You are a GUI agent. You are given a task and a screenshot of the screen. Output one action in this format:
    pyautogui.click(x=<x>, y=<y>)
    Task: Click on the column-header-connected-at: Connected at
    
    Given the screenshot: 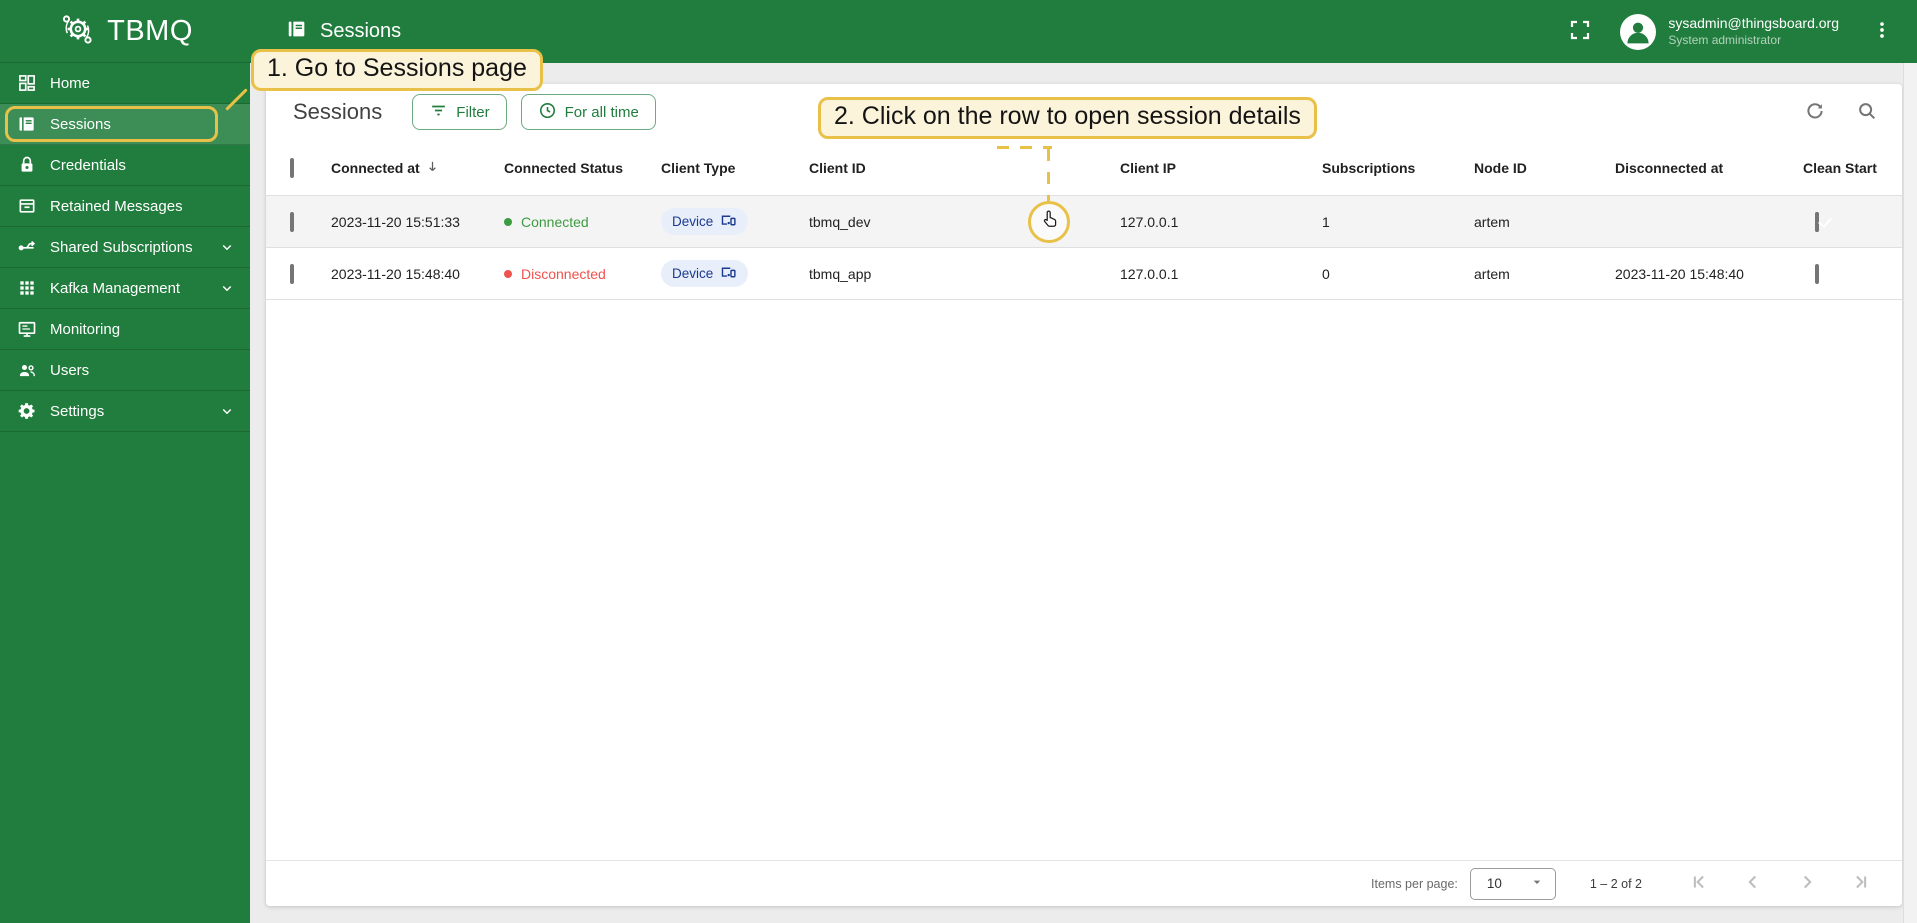 What is the action you would take?
    pyautogui.click(x=417, y=168)
    